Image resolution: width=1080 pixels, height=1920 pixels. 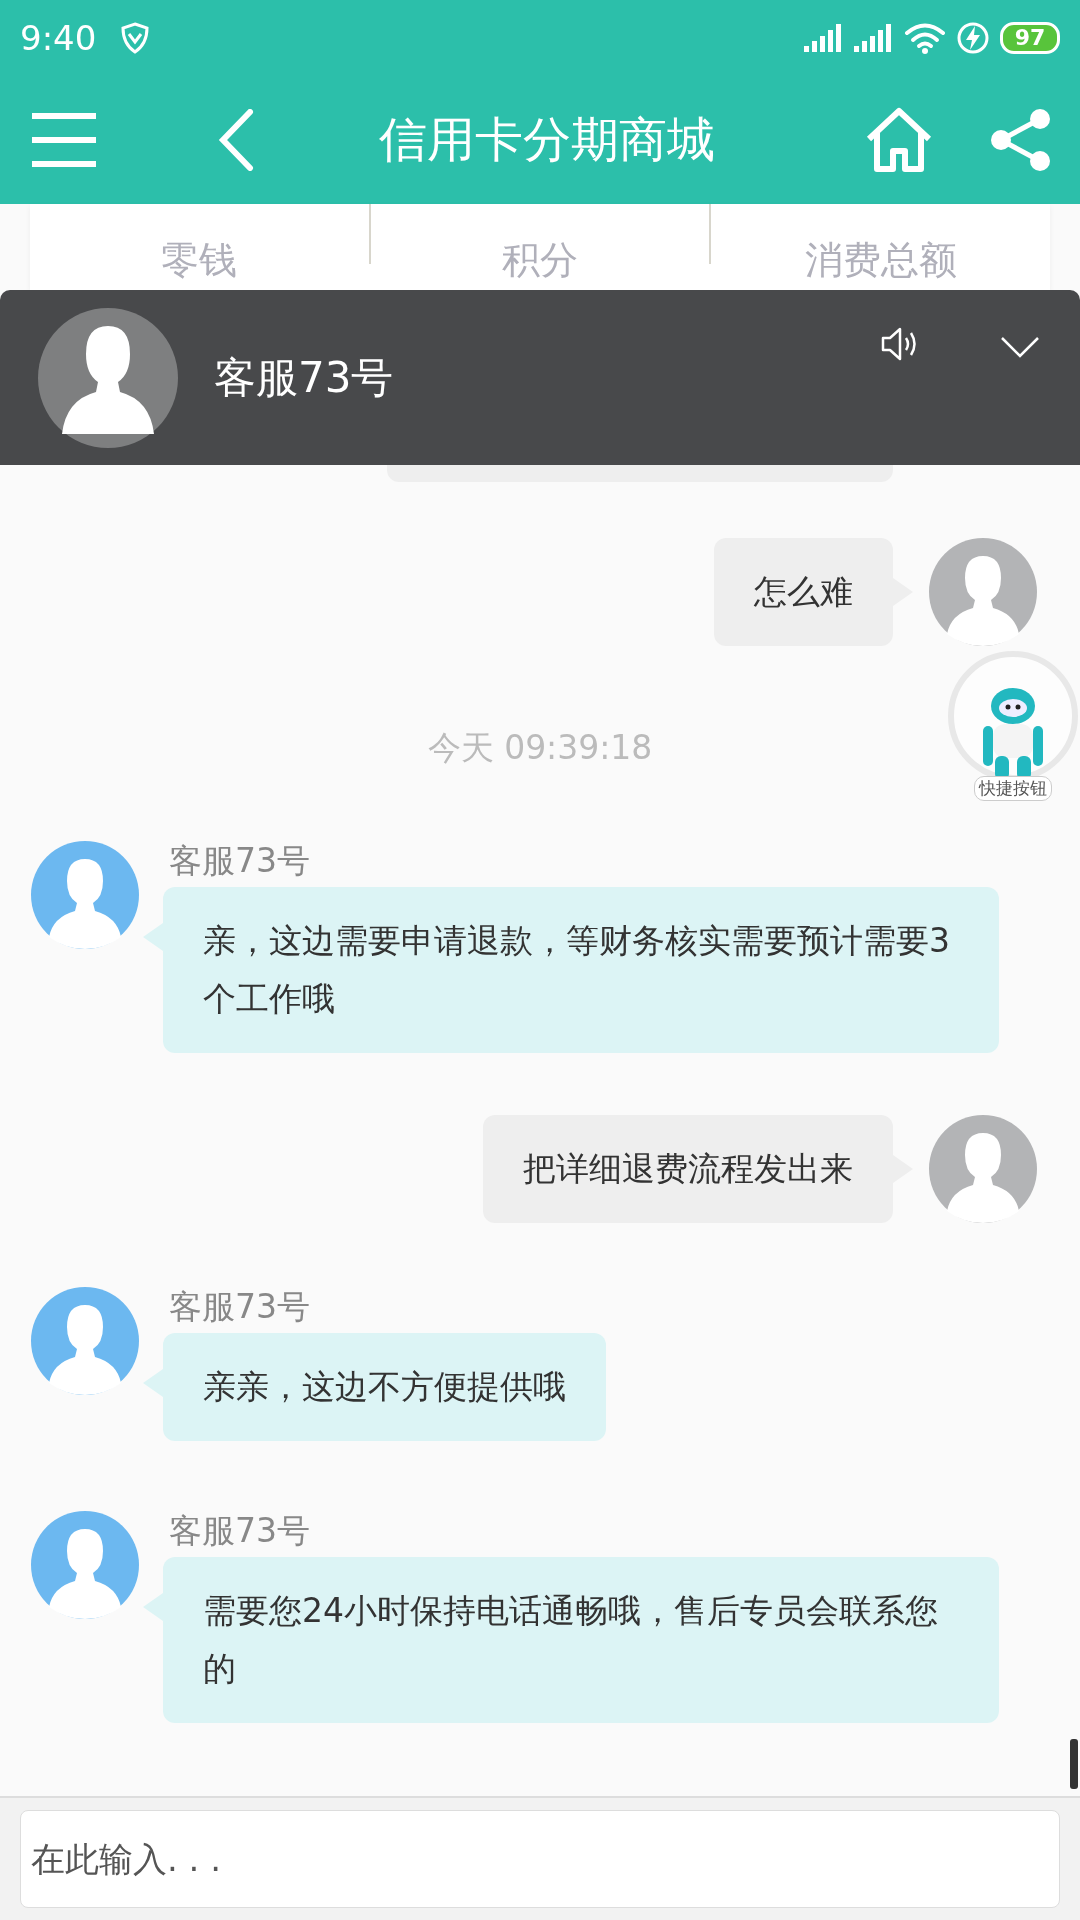 I want to click on back-icon, so click(x=236, y=139).